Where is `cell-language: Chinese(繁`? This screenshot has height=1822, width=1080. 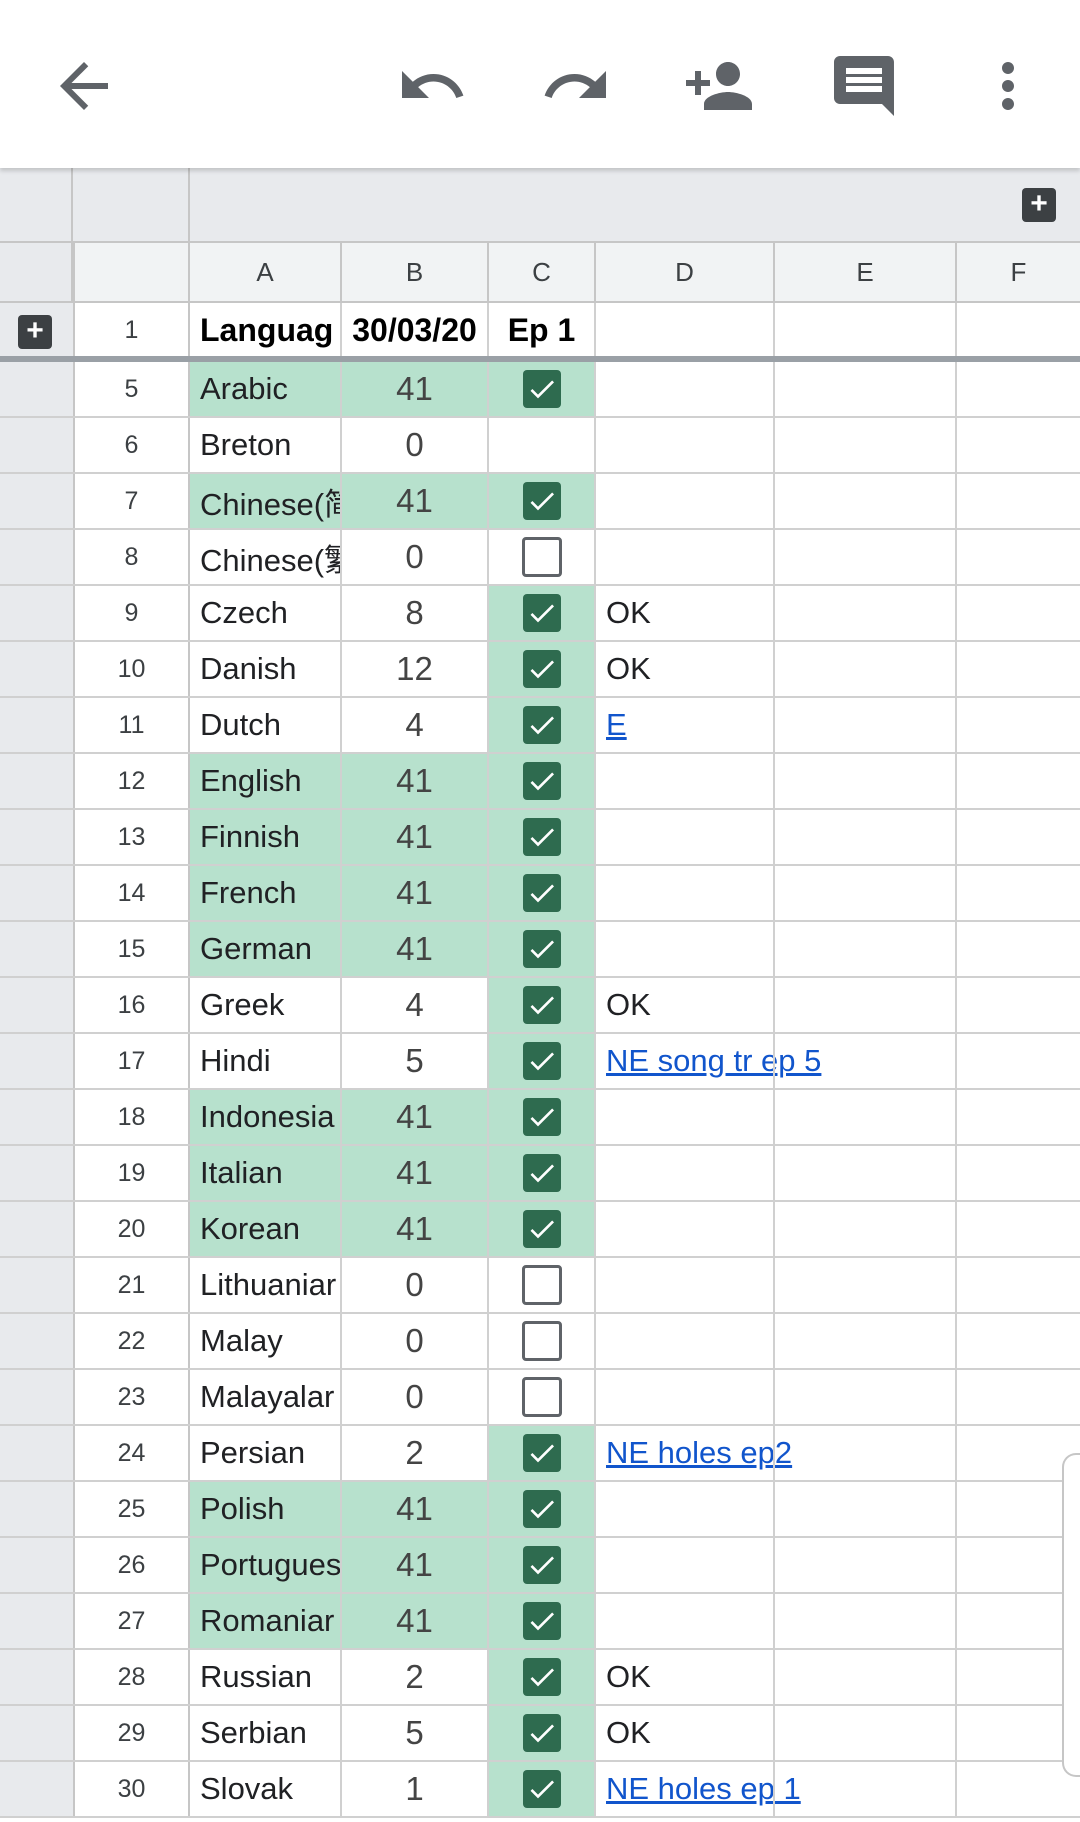
cell-language: Chinese(繁 is located at coordinates (266, 557).